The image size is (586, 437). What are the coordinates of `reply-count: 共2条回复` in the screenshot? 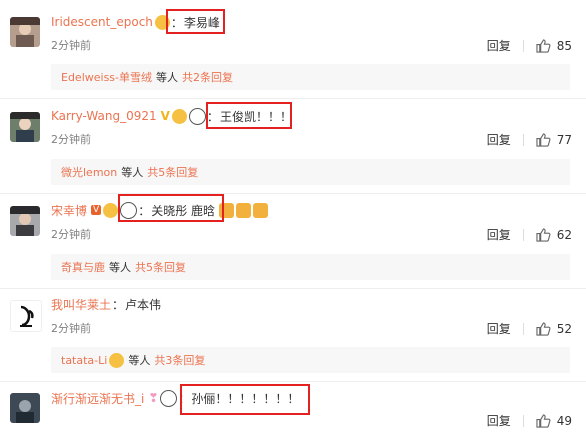 It's located at (207, 77).